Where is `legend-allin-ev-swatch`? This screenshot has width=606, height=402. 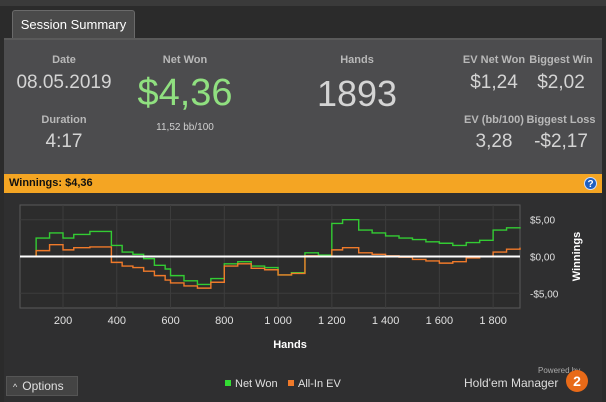
legend-allin-ev-swatch is located at coordinates (291, 383).